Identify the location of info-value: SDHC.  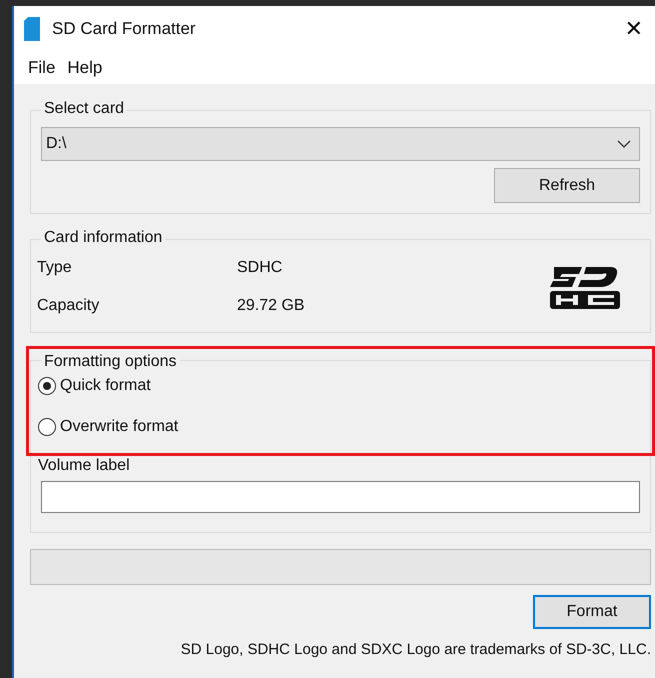
(259, 268).